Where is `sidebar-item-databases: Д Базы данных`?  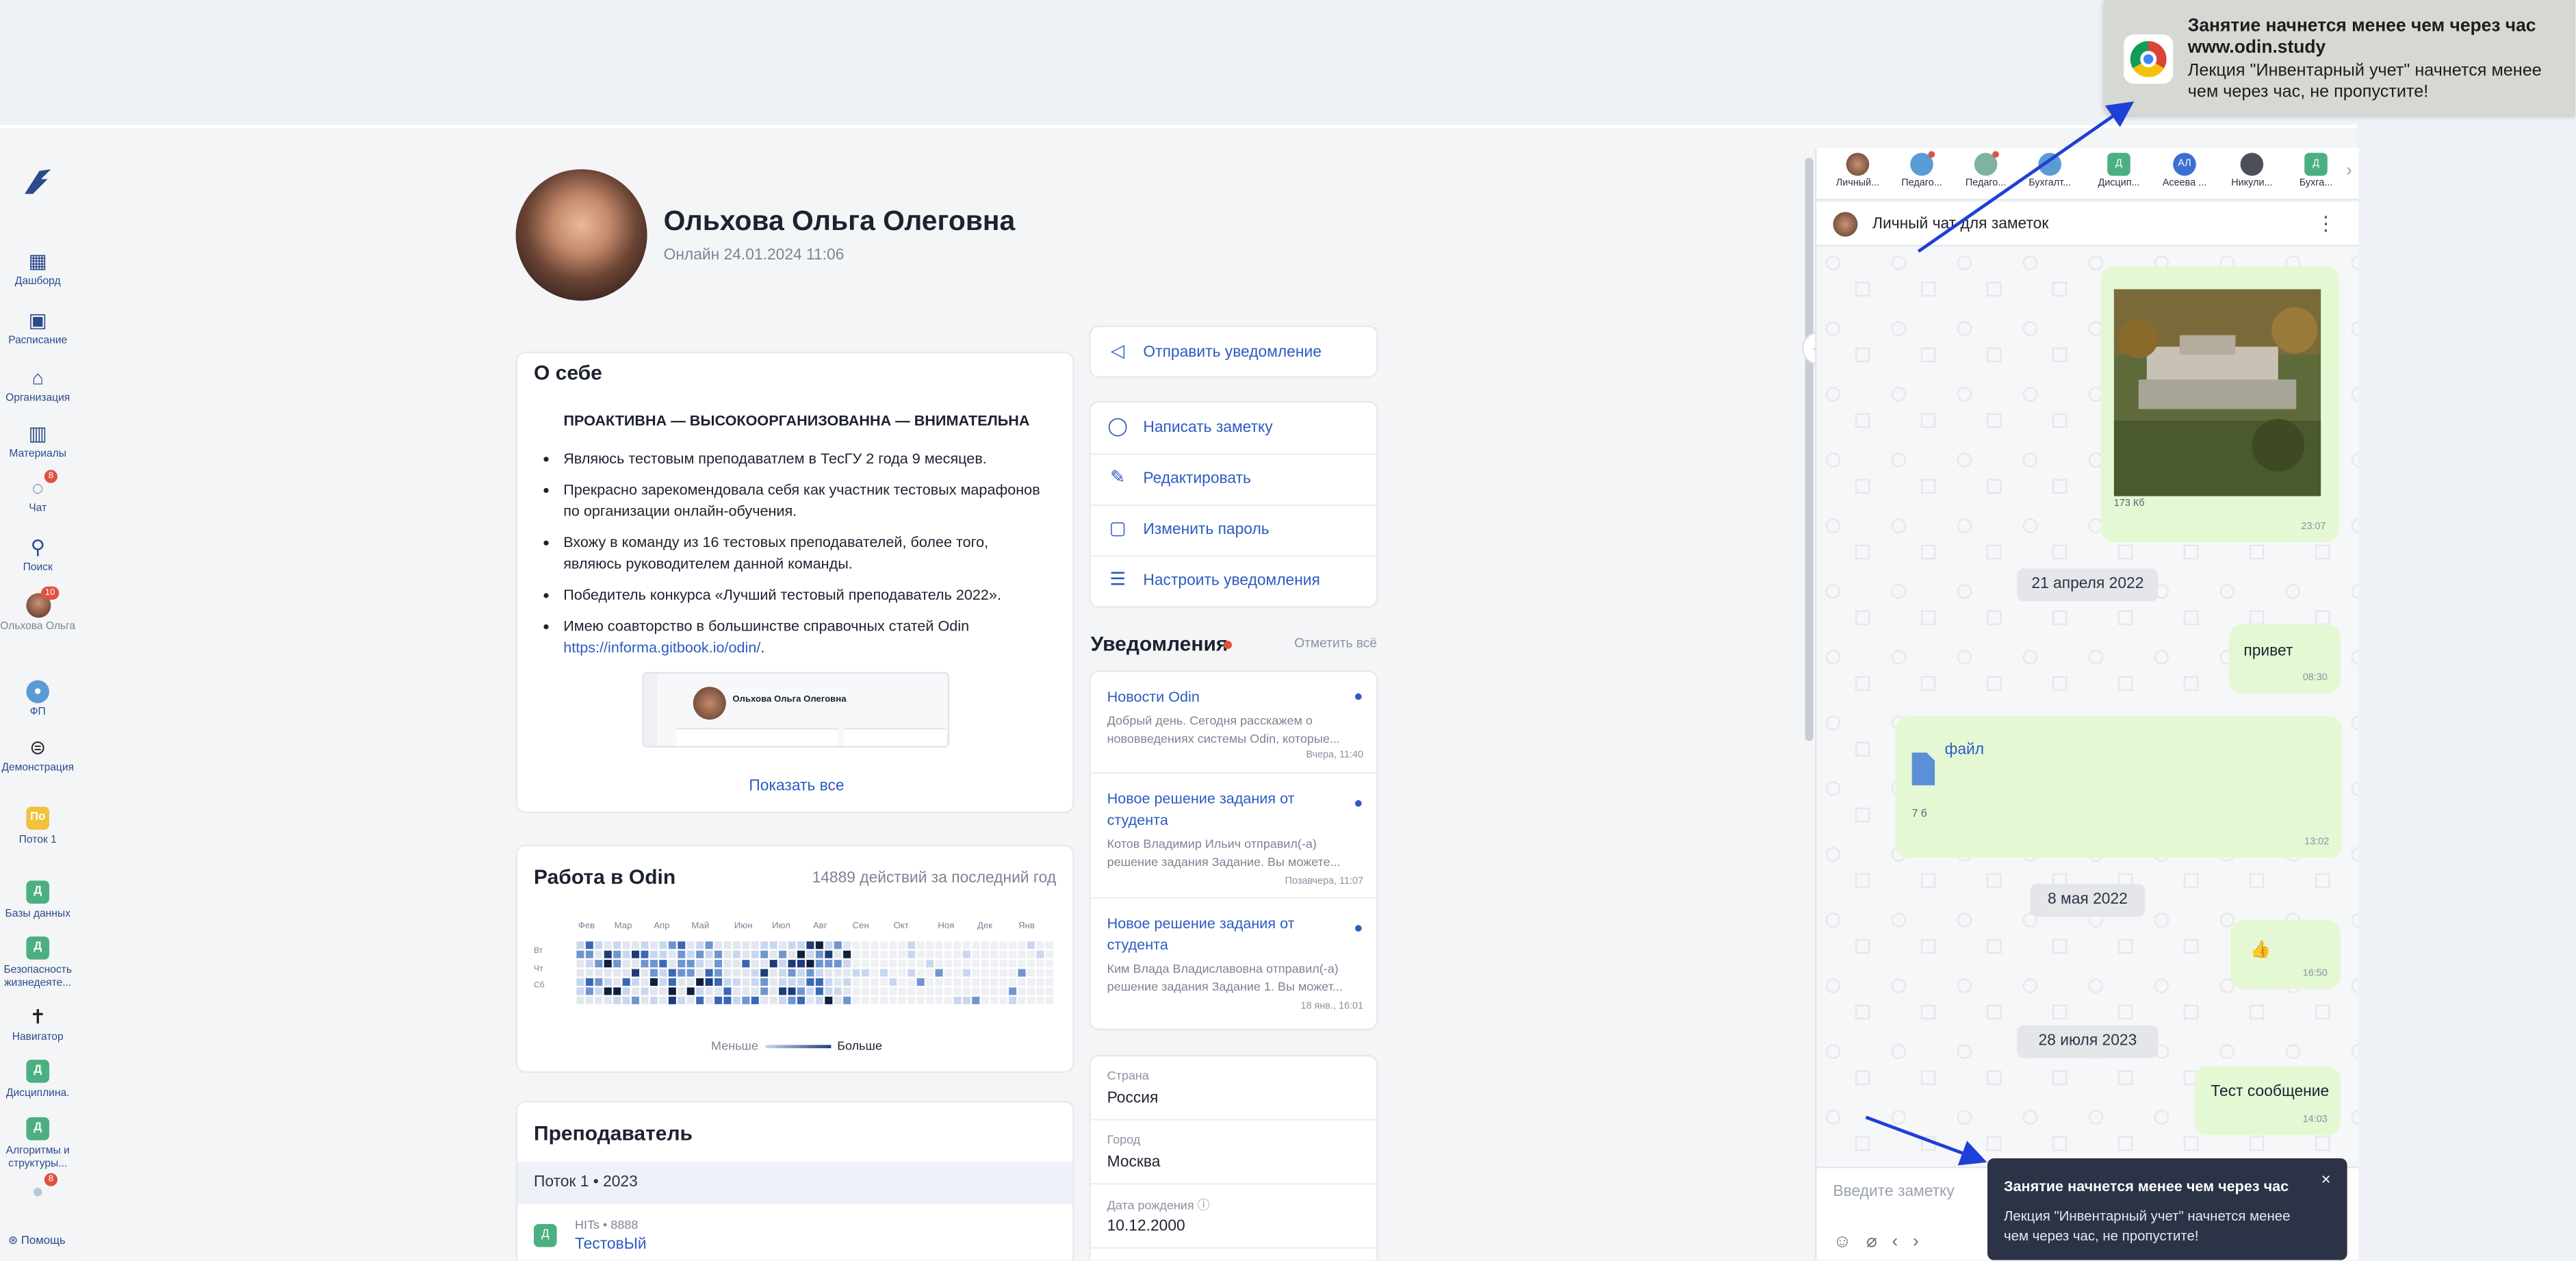
sidebar-item-databases: Д Базы данных is located at coordinates (37, 900).